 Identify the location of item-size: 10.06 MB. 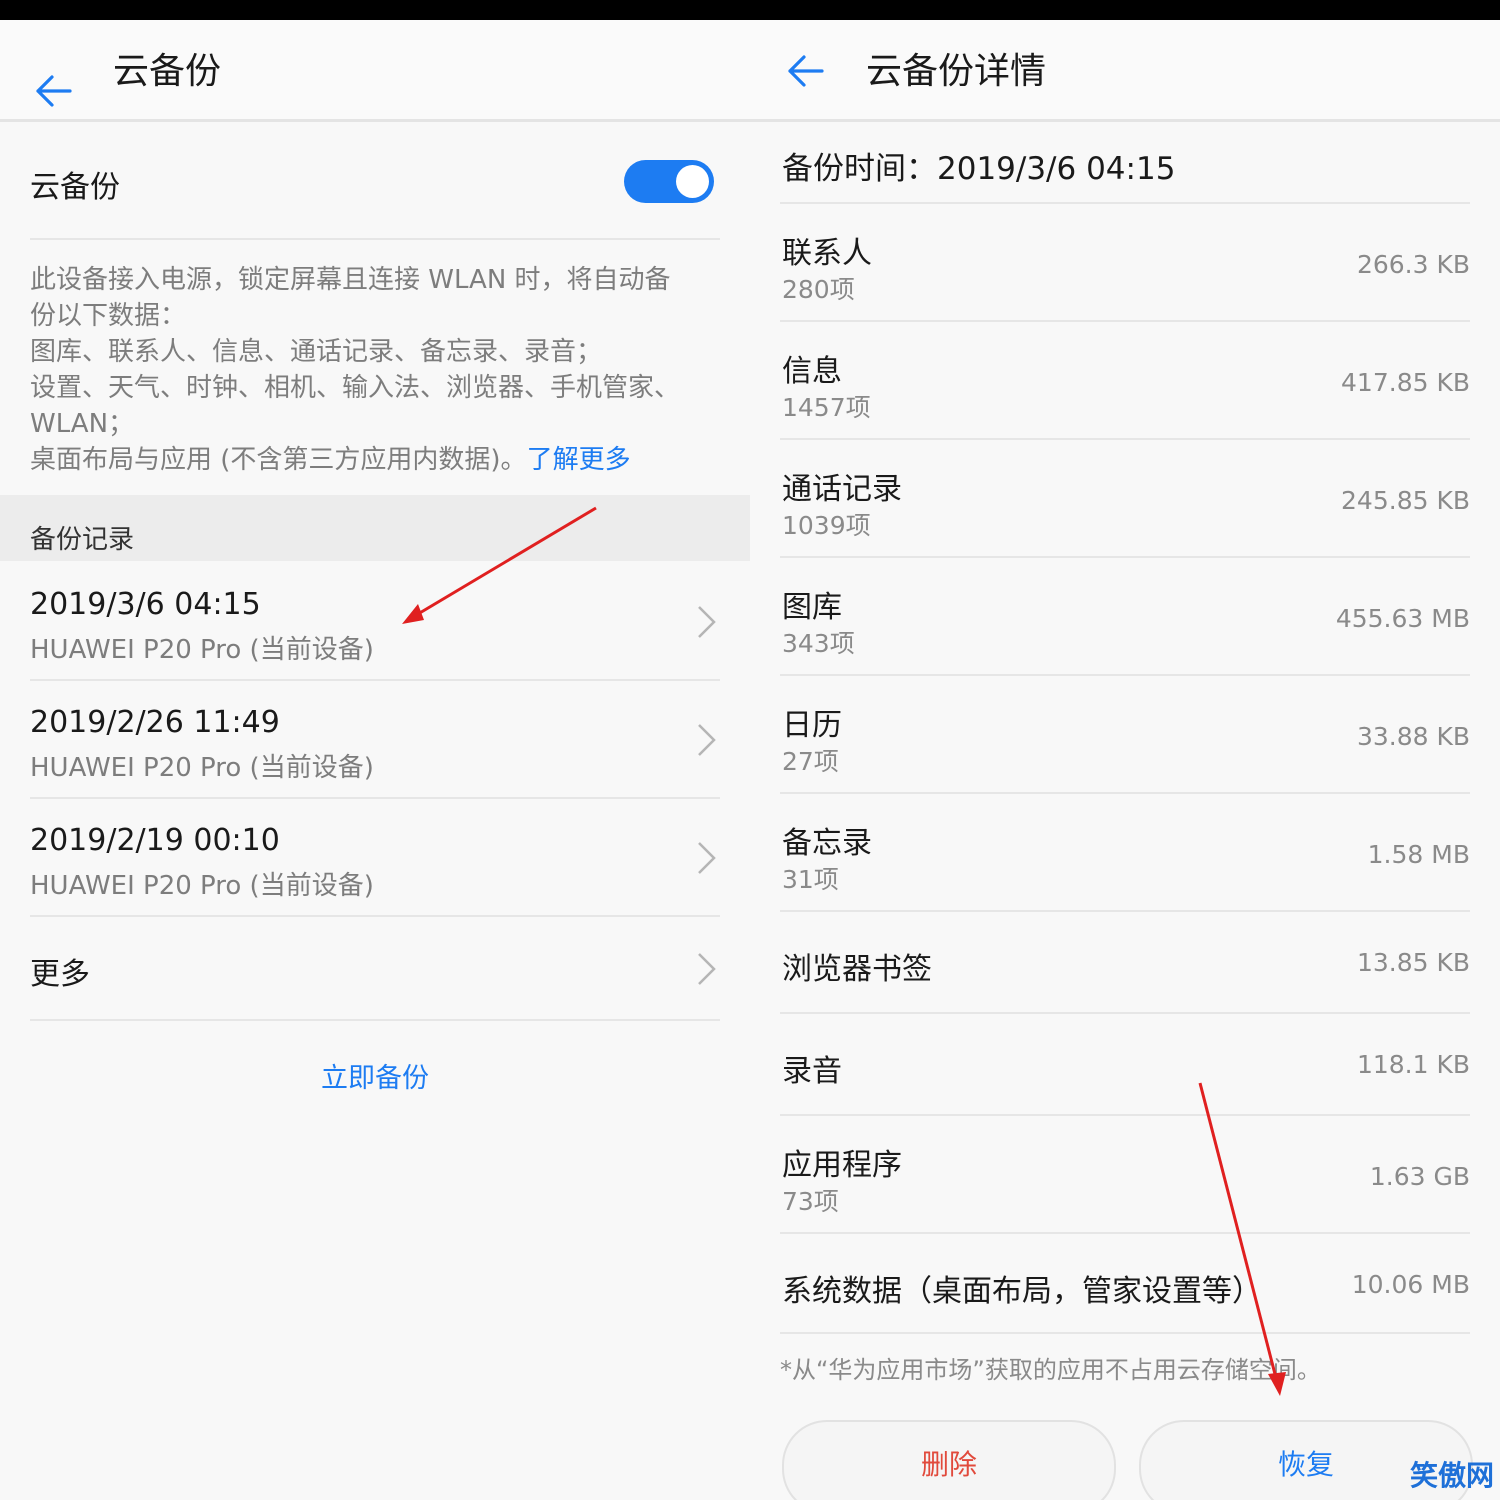
(1410, 1284).